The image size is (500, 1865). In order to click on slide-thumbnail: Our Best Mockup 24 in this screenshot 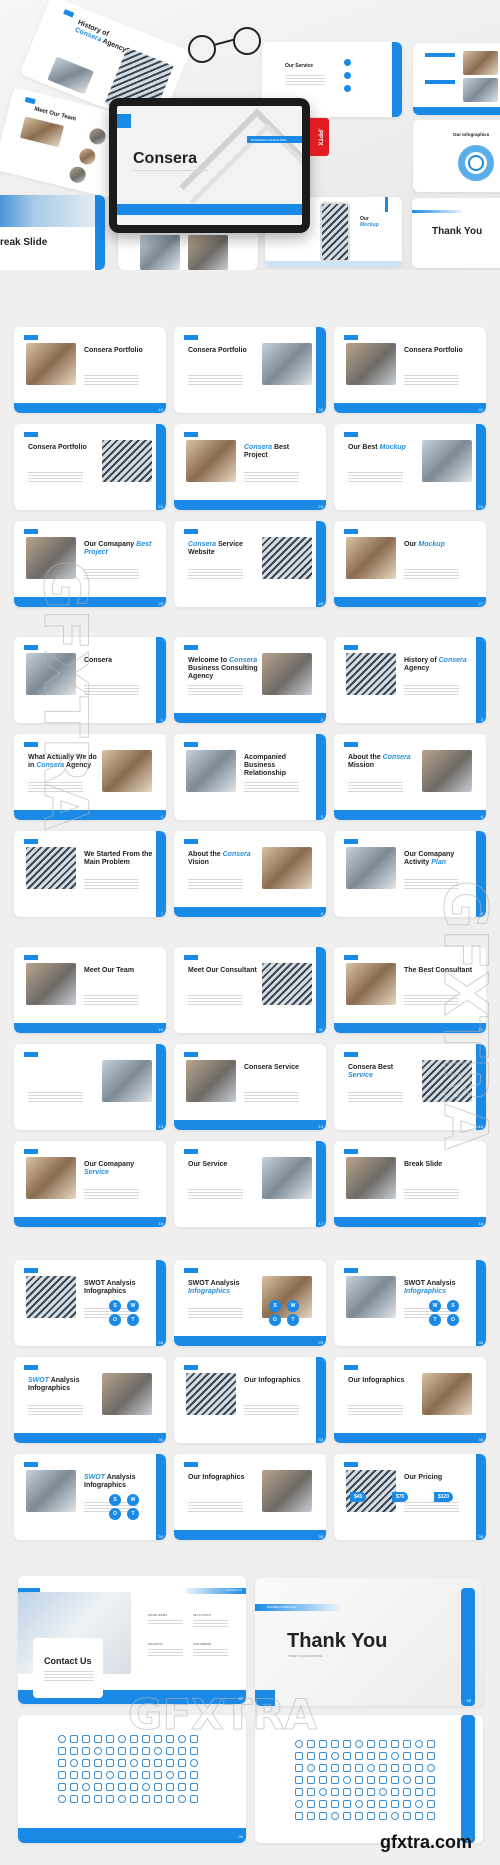, I will do `click(410, 467)`.